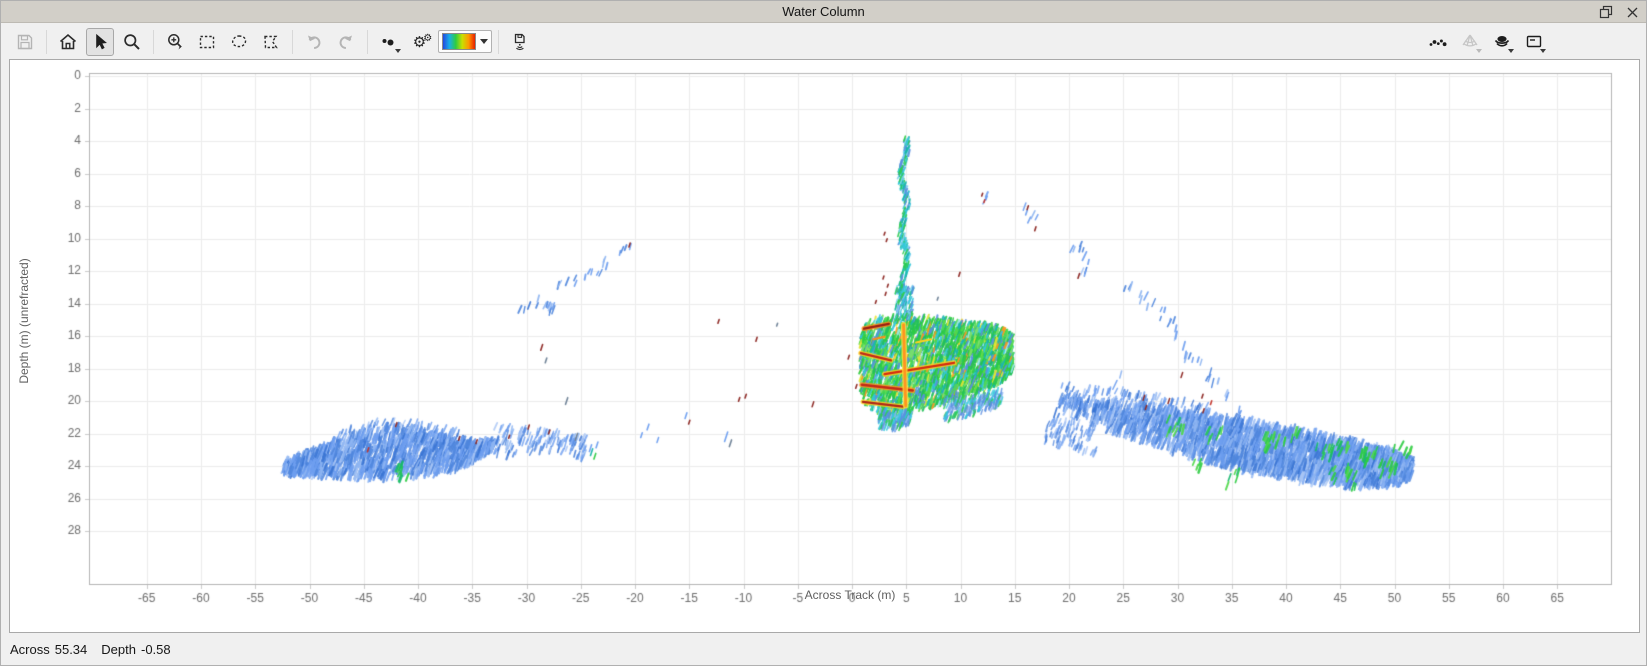 This screenshot has height=666, width=1647. Describe the element at coordinates (30, 649) in the screenshot. I see `status-across-label: Across` at that location.